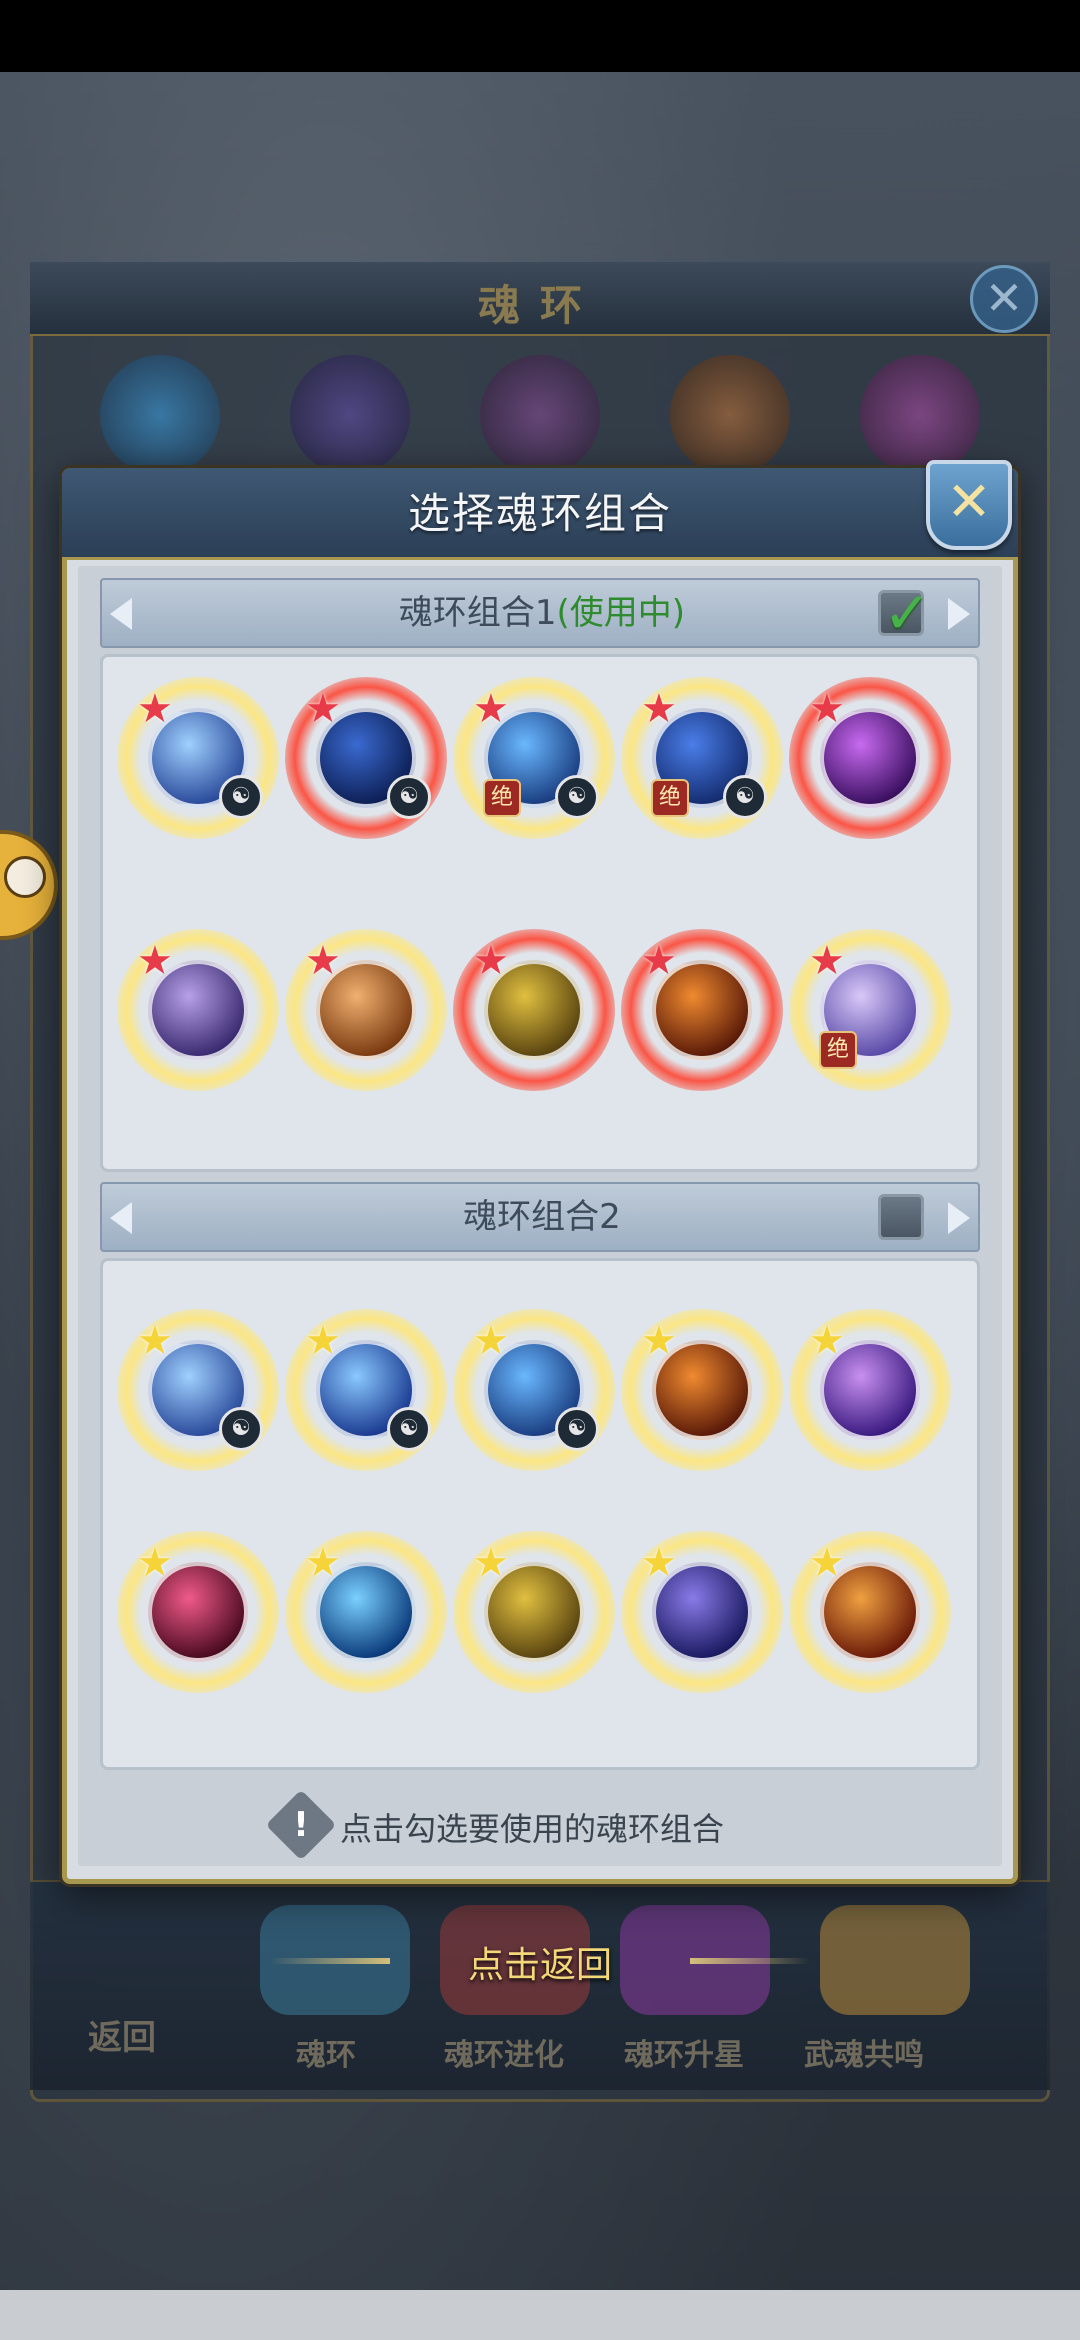 This screenshot has width=1080, height=2340. I want to click on background-close-icon: ✕, so click(1004, 299).